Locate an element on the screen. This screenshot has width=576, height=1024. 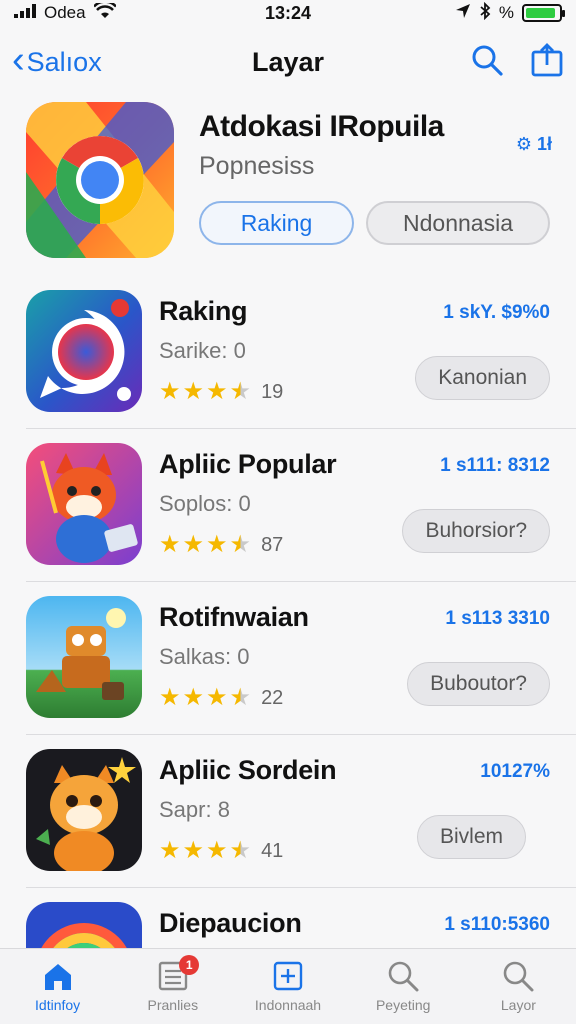
ranking-button: Raking is located at coordinates (276, 223).